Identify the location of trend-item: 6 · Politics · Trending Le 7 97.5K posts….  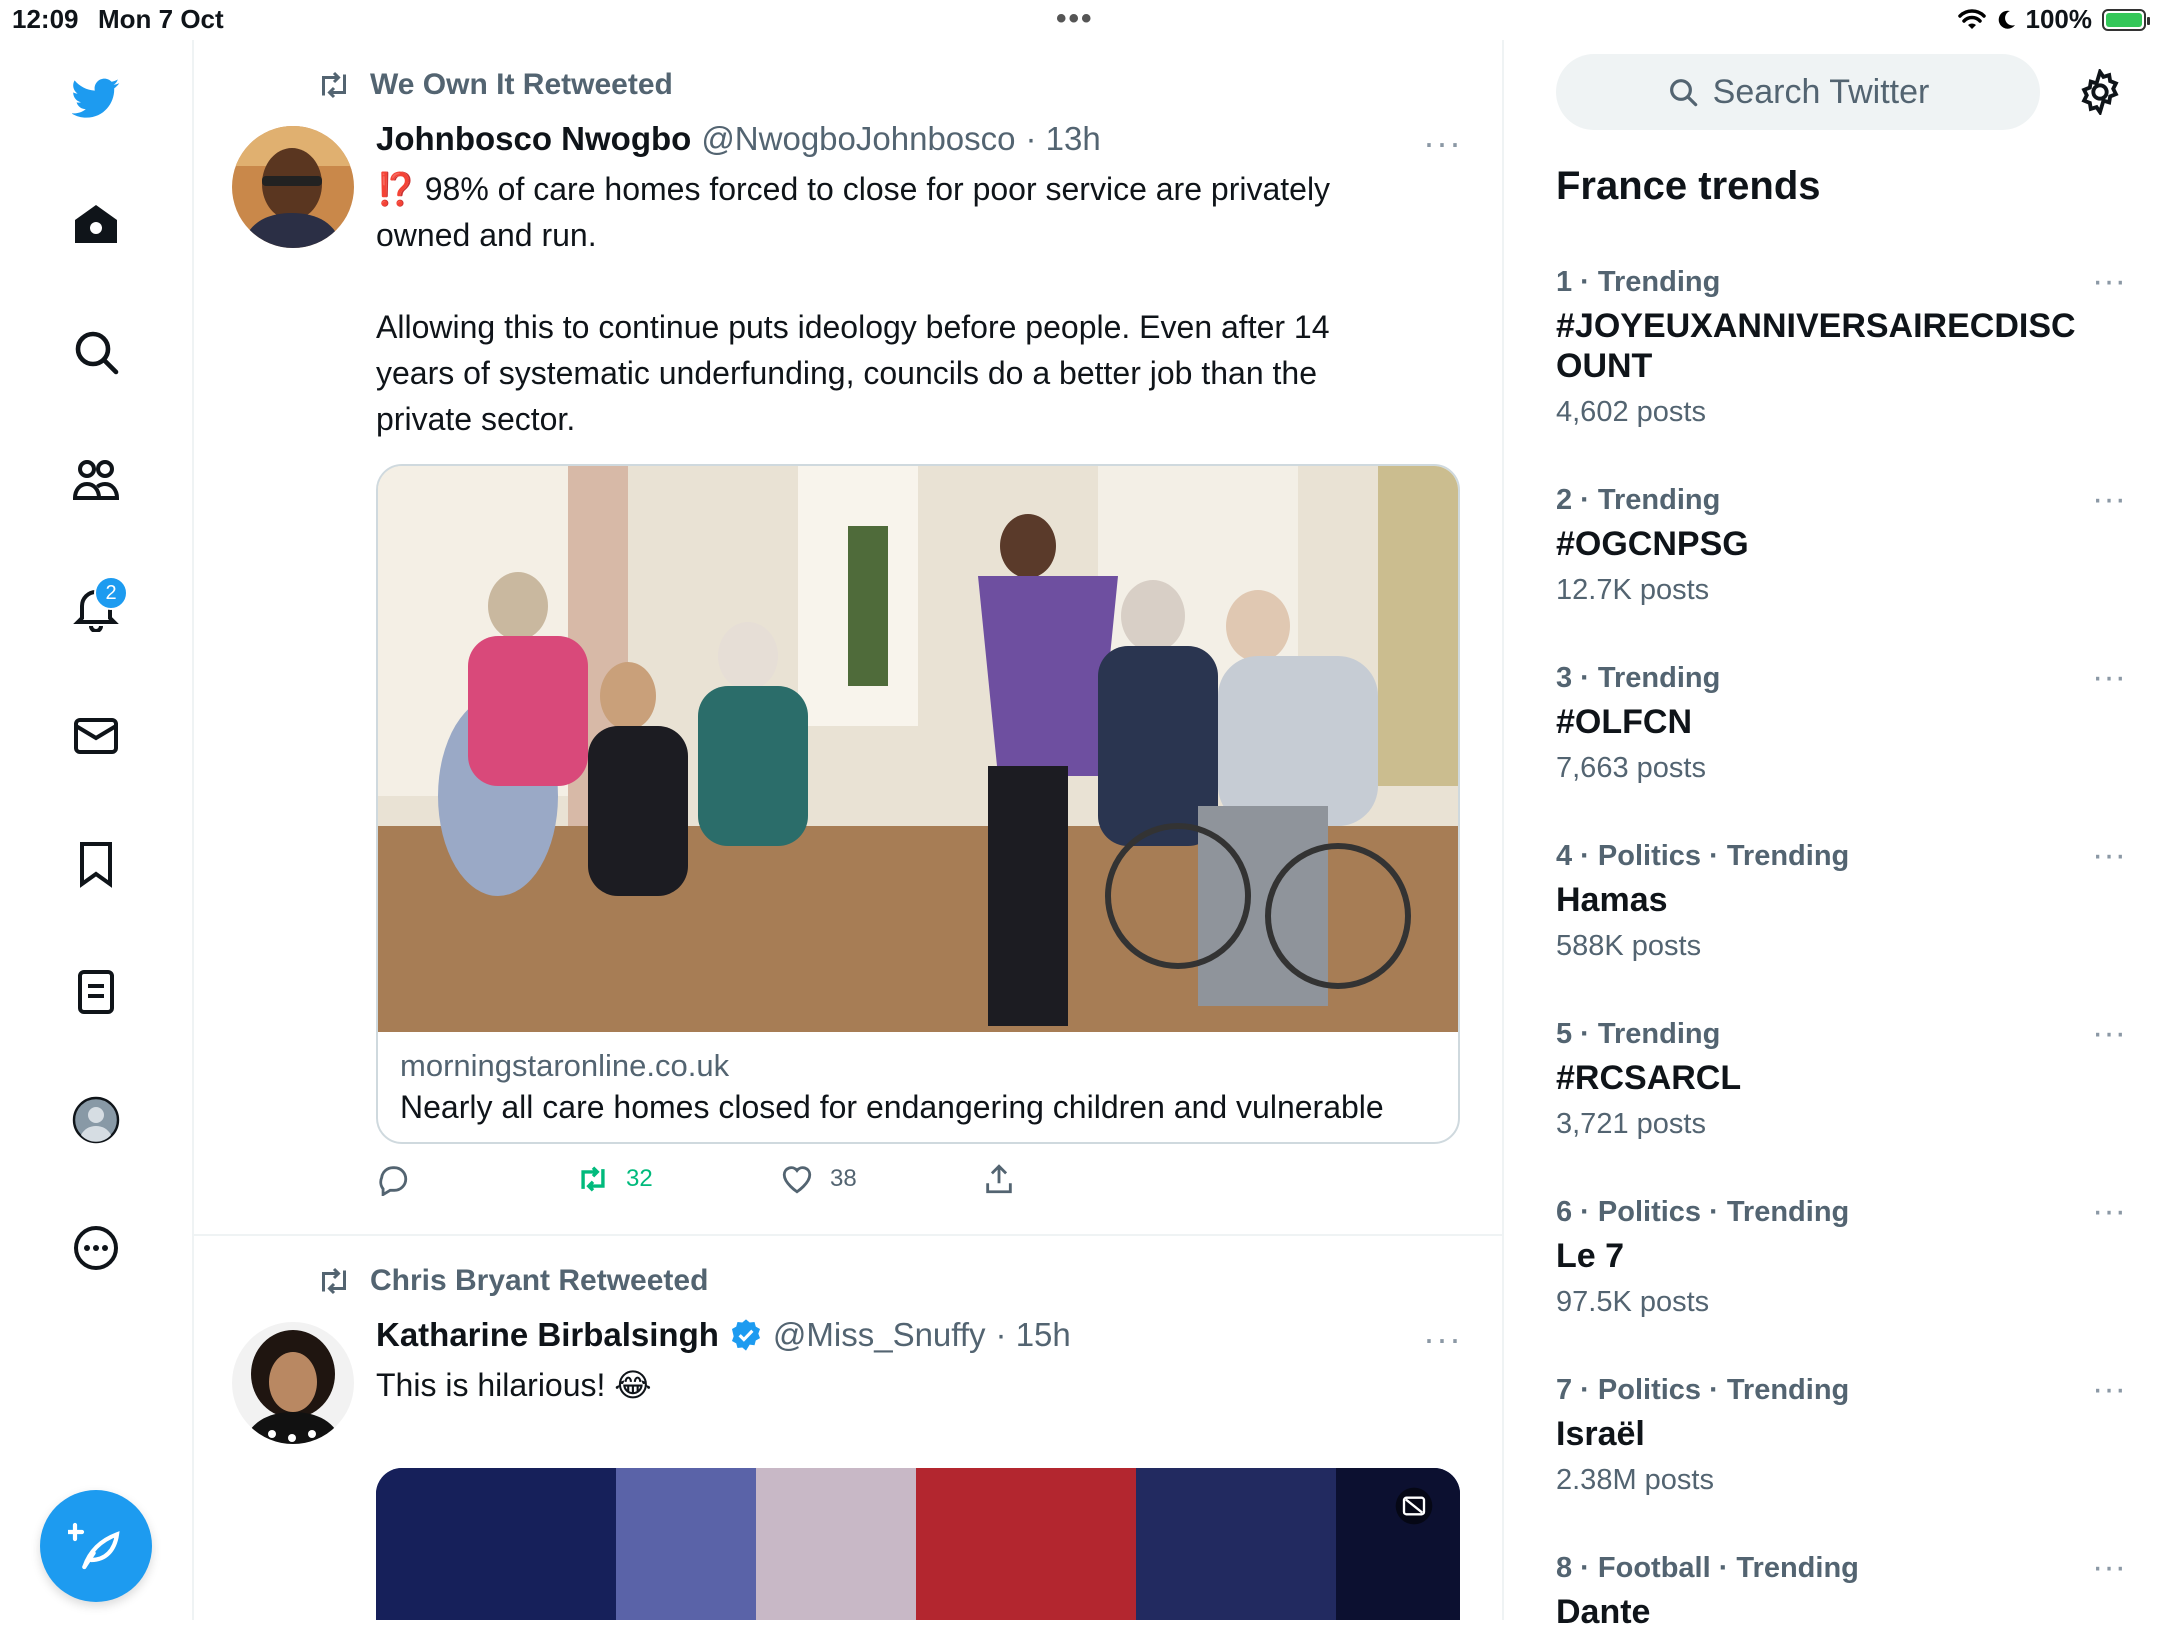
(1841, 1257).